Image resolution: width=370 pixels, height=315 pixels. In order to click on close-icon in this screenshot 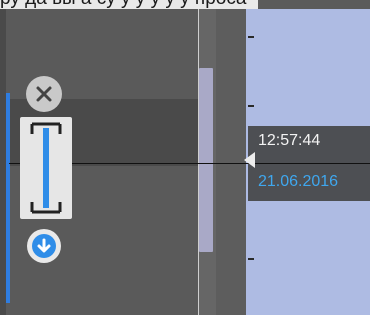, I will do `click(44, 94)`.